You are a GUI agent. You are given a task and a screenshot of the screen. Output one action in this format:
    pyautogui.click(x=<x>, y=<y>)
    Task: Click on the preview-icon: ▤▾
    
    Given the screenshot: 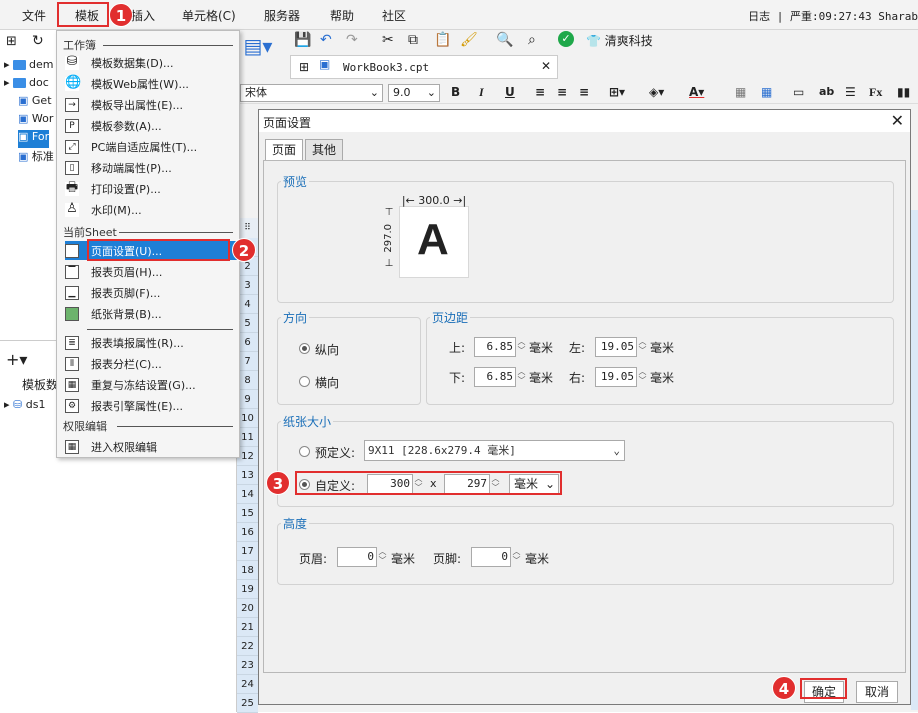 What is the action you would take?
    pyautogui.click(x=258, y=54)
    